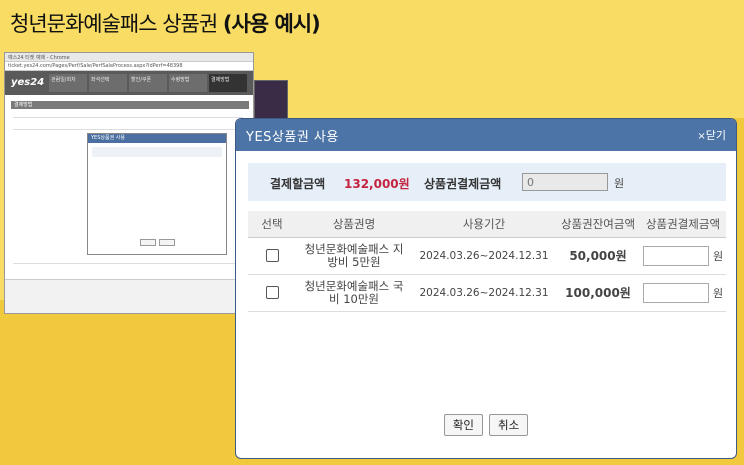  I want to click on page-title: 청년문화예술패스 상품권 (사용 예시), so click(165, 23).